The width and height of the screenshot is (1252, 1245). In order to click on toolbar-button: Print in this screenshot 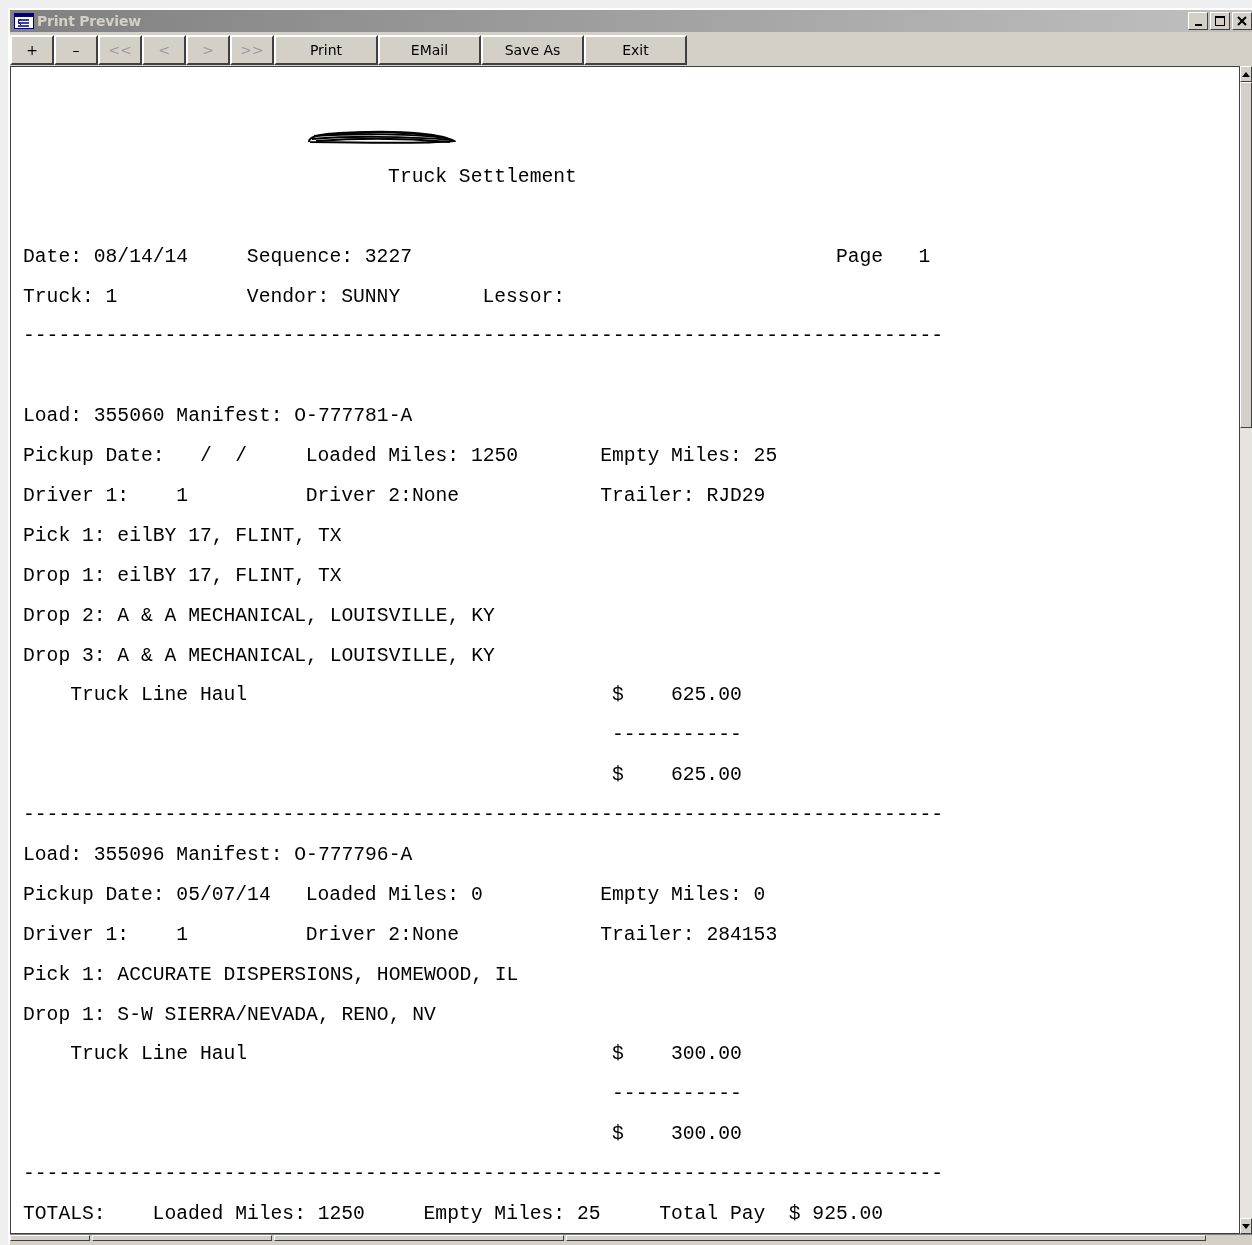, I will do `click(326, 50)`.